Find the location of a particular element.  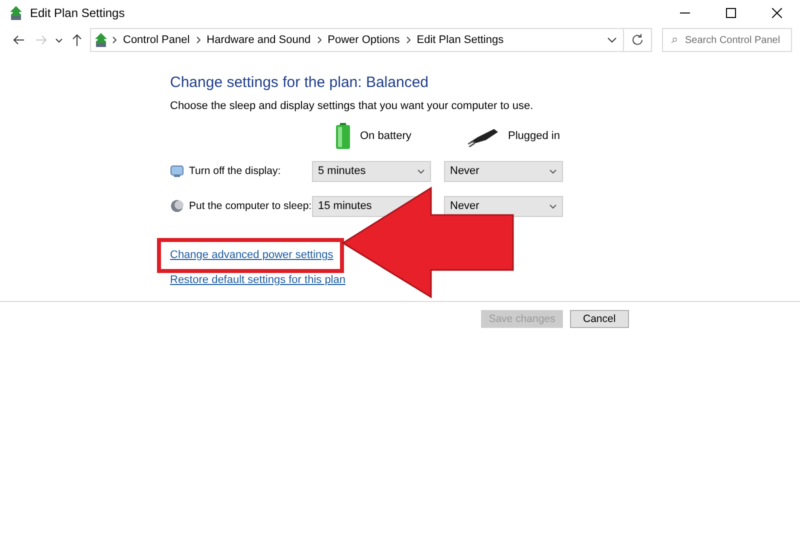

breadcrumb-item: Hardware and Sound is located at coordinates (259, 40).